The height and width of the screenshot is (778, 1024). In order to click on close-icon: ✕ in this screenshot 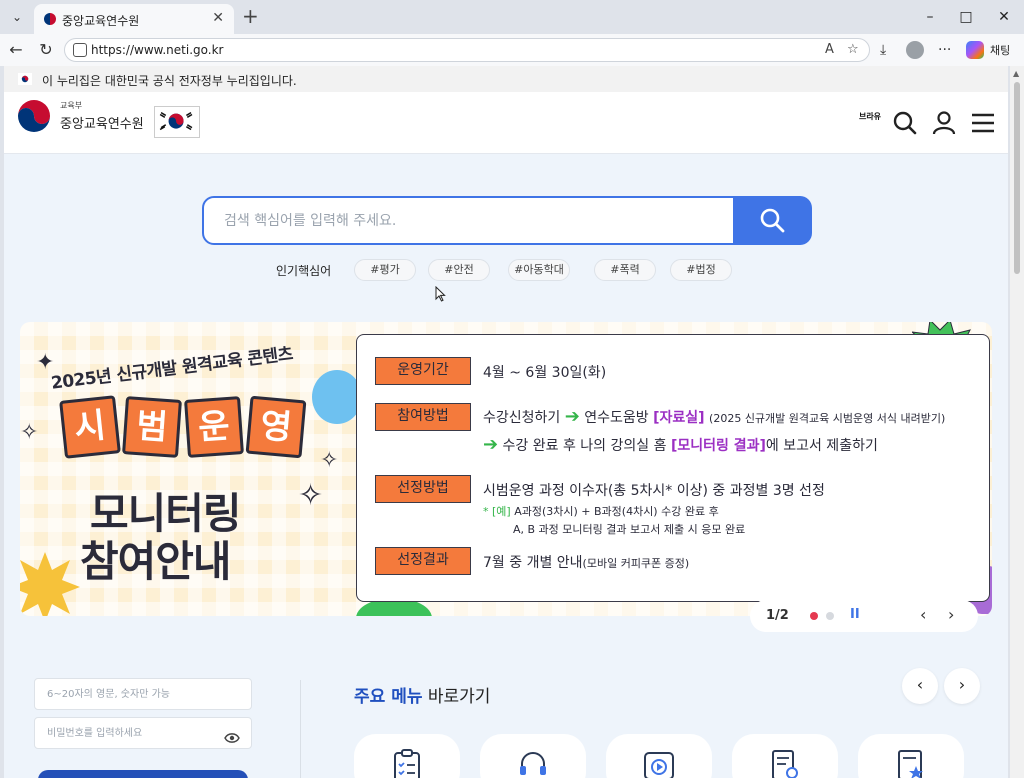, I will do `click(218, 18)`.